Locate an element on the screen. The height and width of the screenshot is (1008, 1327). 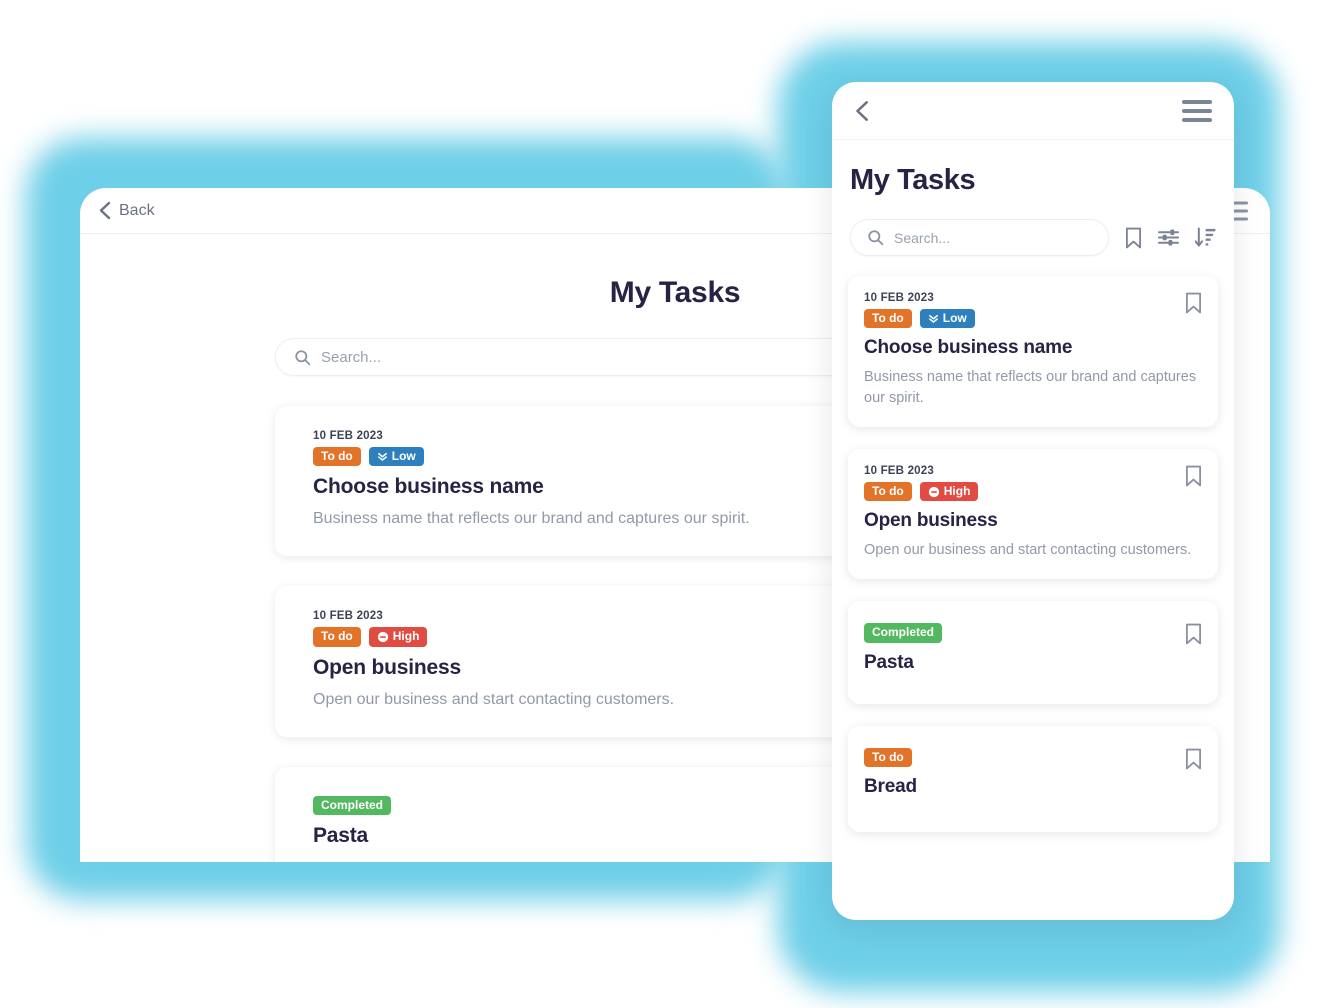
task-title: Open business is located at coordinates (931, 521).